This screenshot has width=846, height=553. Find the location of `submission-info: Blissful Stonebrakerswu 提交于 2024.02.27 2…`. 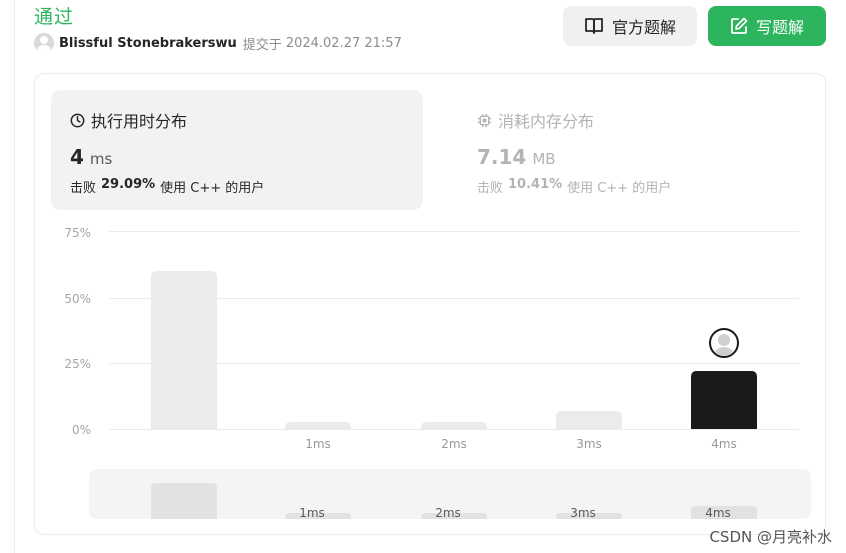

submission-info: Blissful Stonebrakerswu 提交于 2024.02.27 2… is located at coordinates (218, 43).